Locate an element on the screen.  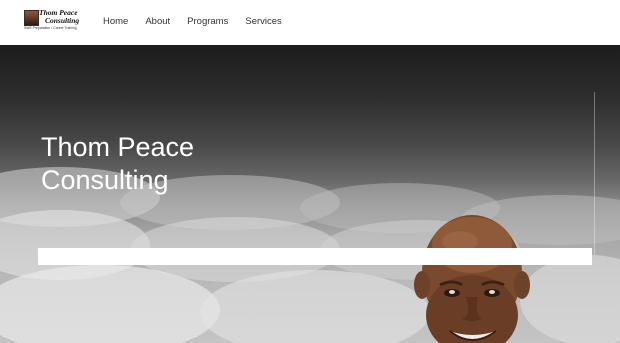
overlay-bar is located at coordinates (315, 256).